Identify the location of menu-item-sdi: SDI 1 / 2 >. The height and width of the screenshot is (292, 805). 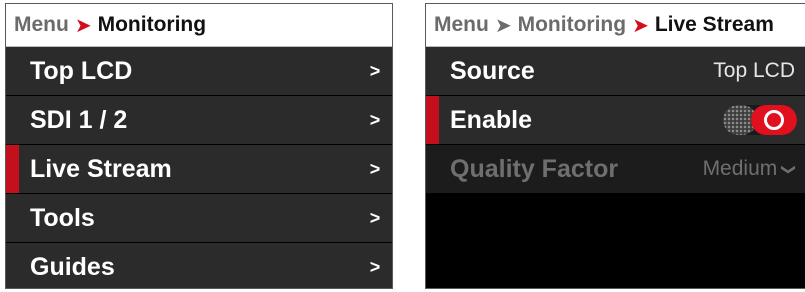
(199, 120).